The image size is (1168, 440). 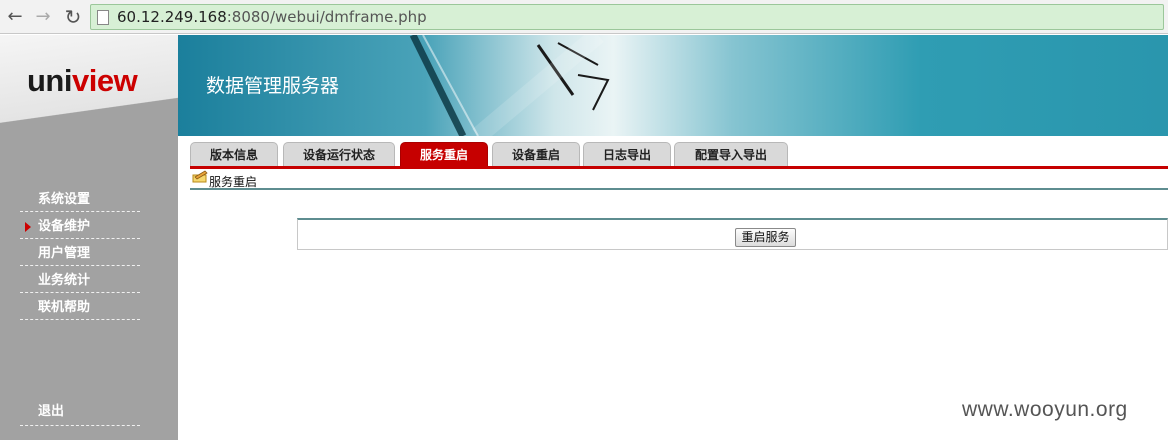 I want to click on url-text: 60.12.249.168:8080/webui/dmframe.php, so click(x=272, y=17).